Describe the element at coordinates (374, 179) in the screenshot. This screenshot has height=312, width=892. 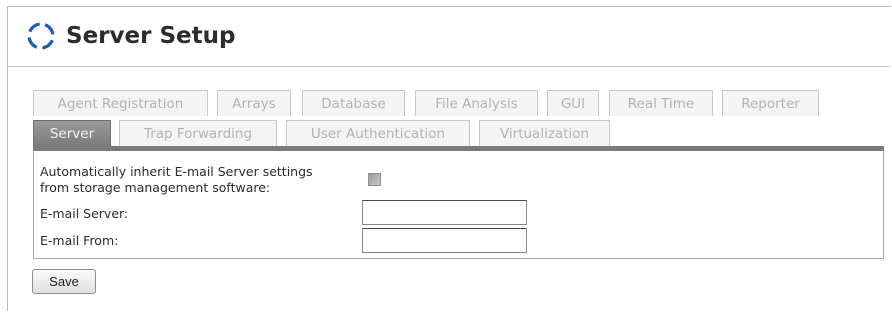
I see `inherit-settings-checkbox` at that location.